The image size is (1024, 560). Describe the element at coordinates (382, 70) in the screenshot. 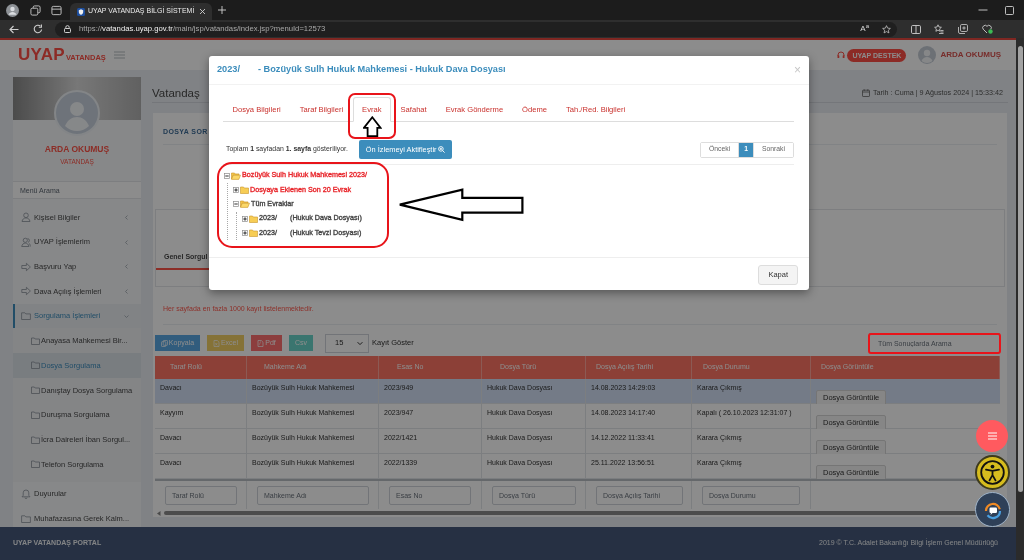

I see `modal-title: - Bozüyük Sulh Hukuk Mahkemesi - Hukuk Dava Dosyası` at that location.